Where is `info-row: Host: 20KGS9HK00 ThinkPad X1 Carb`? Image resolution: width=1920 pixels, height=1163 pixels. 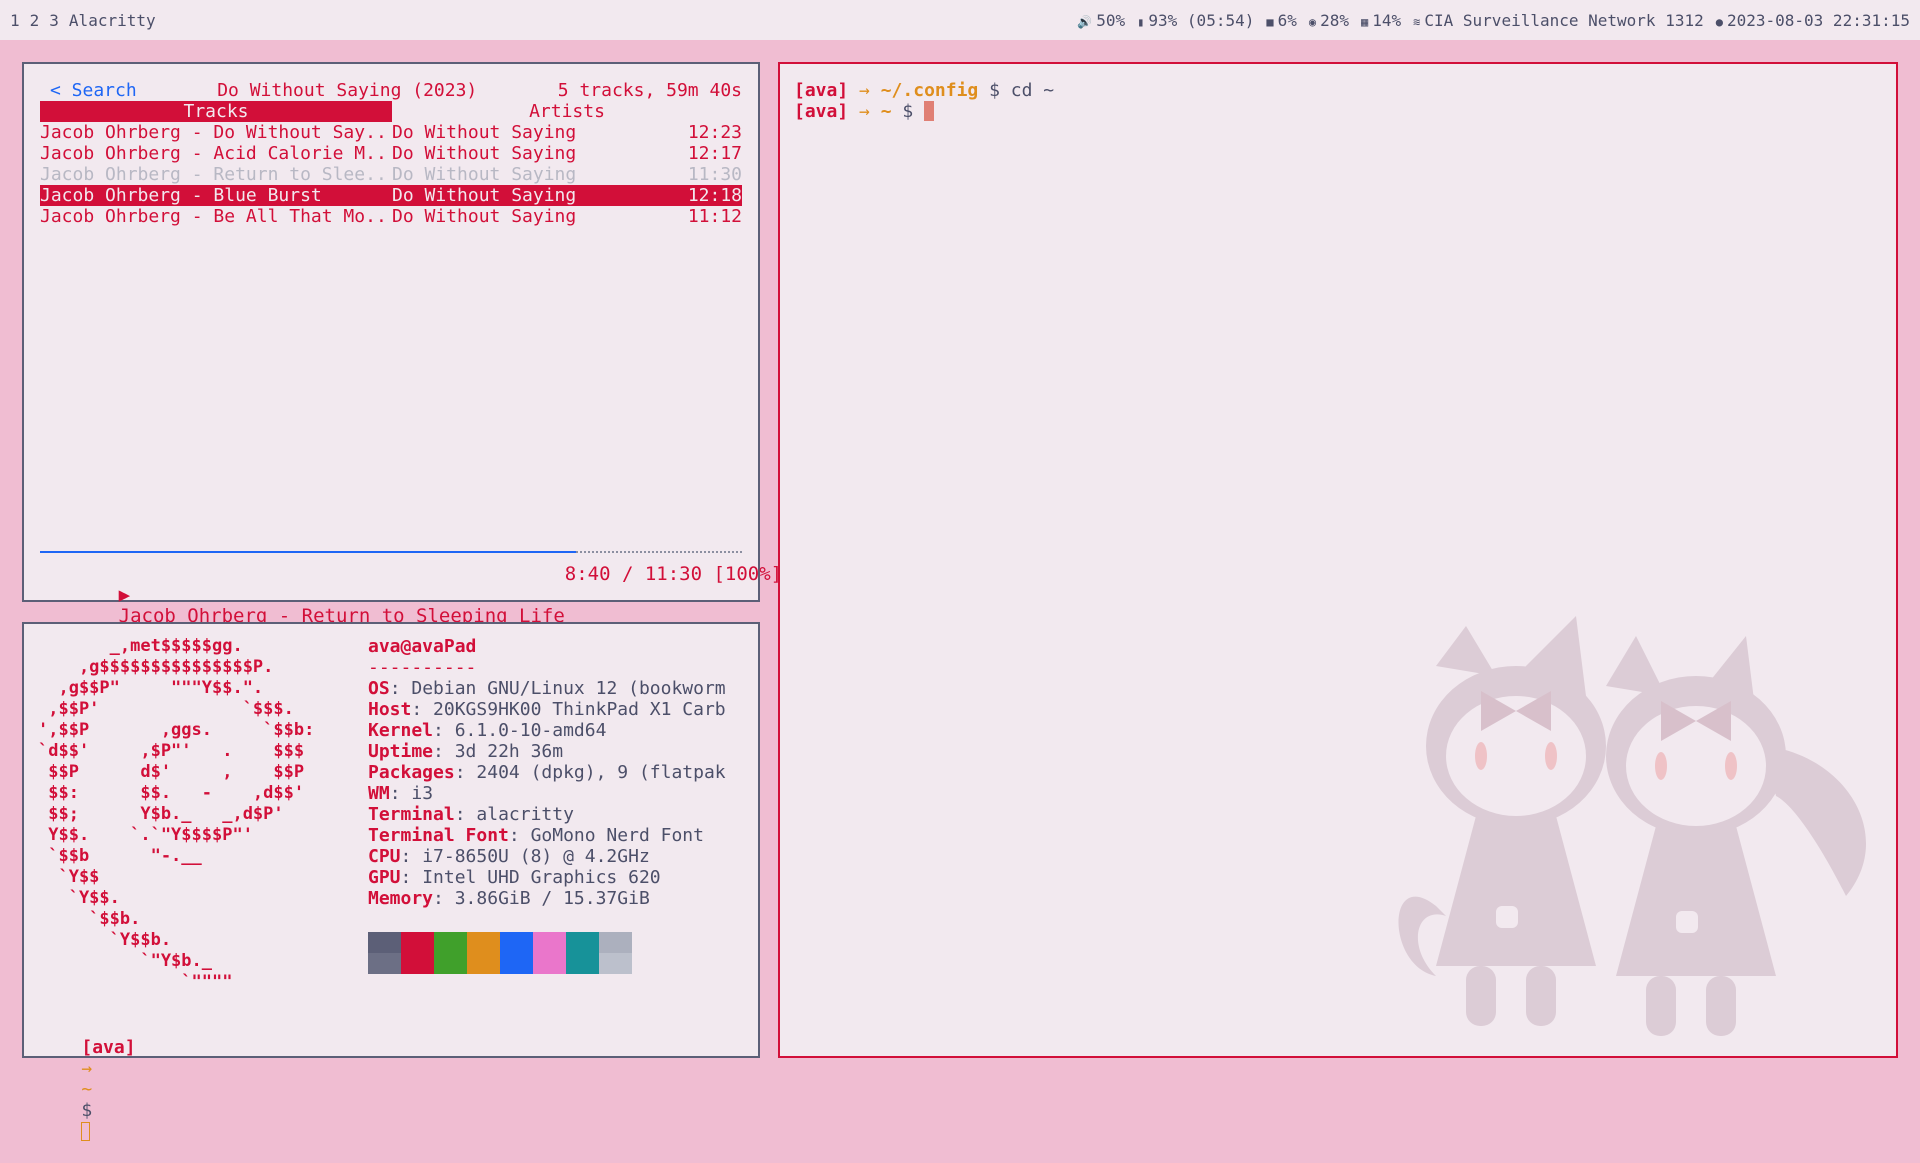 info-row: Host: 20KGS9HK00 ThinkPad X1 Carb is located at coordinates (547, 709).